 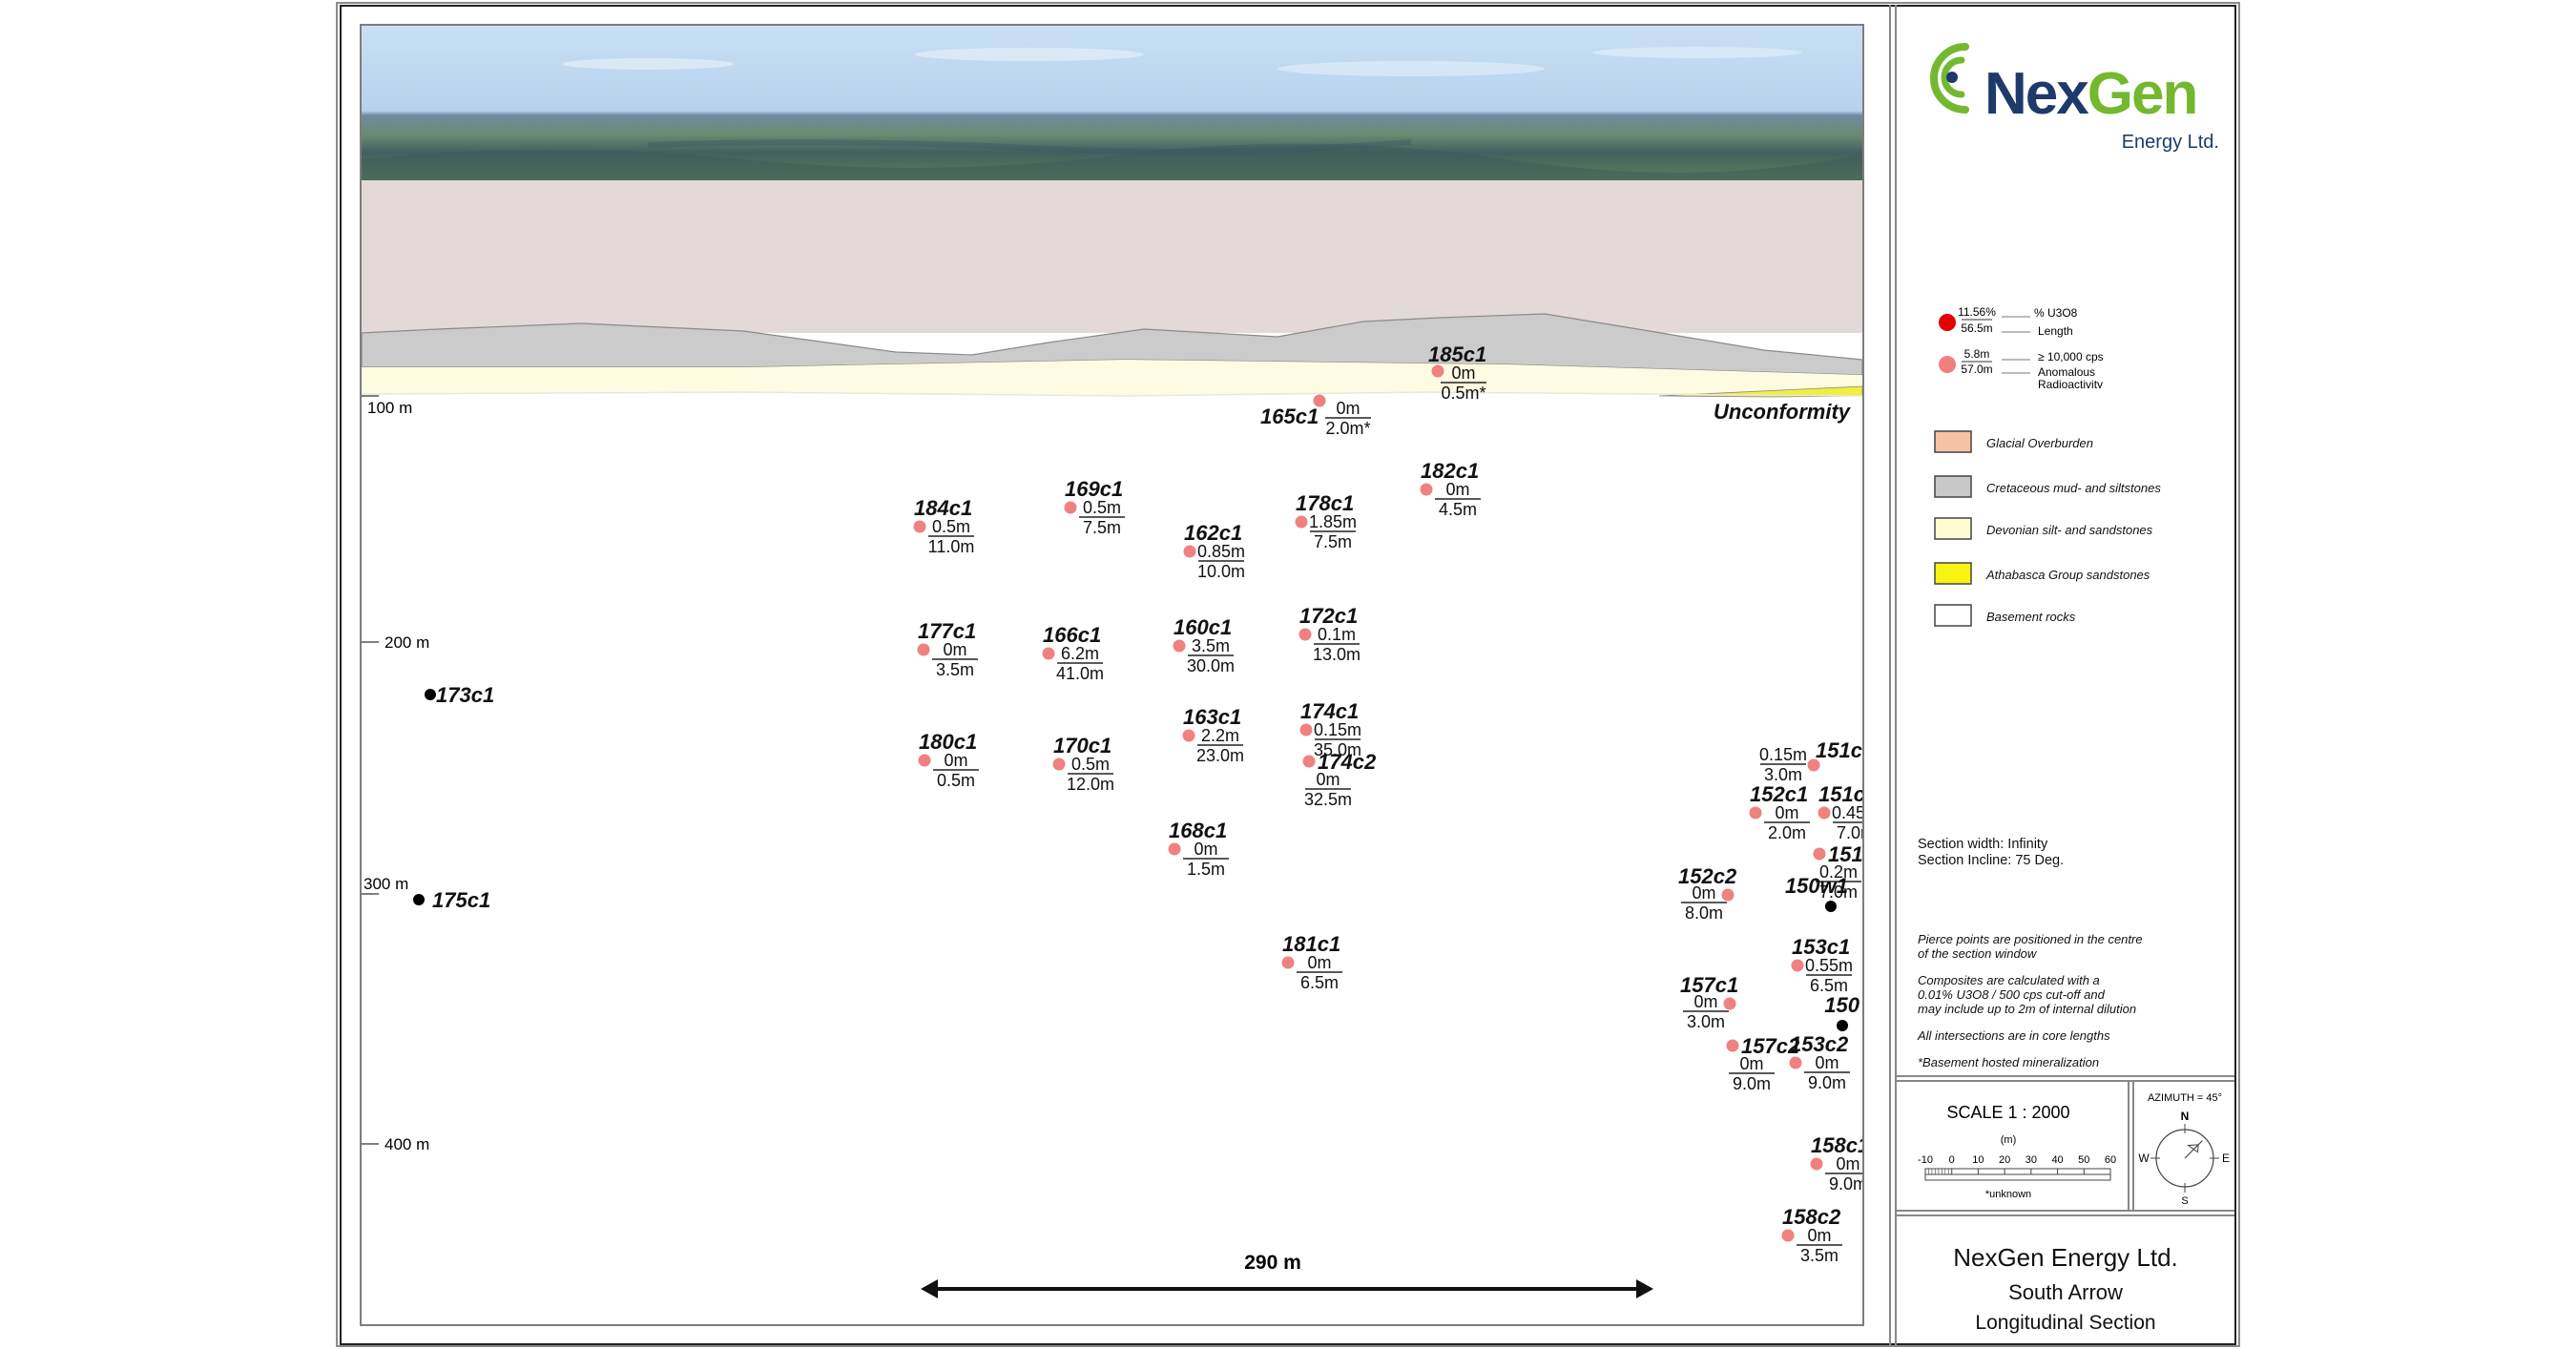 I want to click on drill-hole-150w1: 150w1, so click(x=1816, y=893).